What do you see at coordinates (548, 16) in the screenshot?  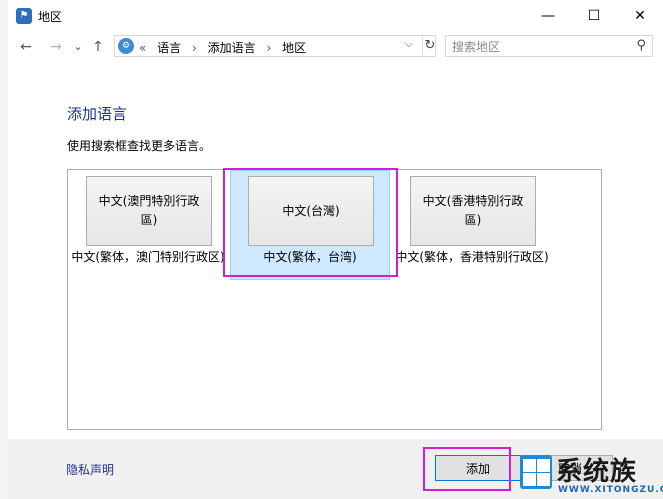 I see `minimize-button: —` at bounding box center [548, 16].